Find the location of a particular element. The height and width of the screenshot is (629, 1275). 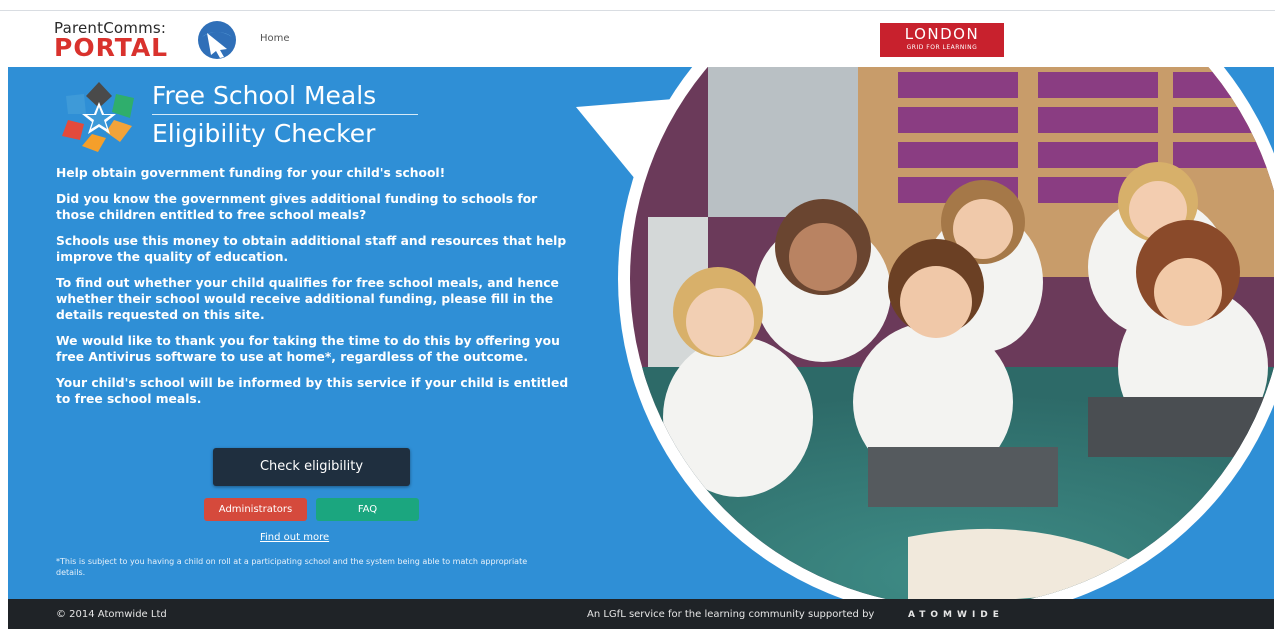

copyright-text: © 2014 Atomwide Ltd is located at coordinates (111, 614).